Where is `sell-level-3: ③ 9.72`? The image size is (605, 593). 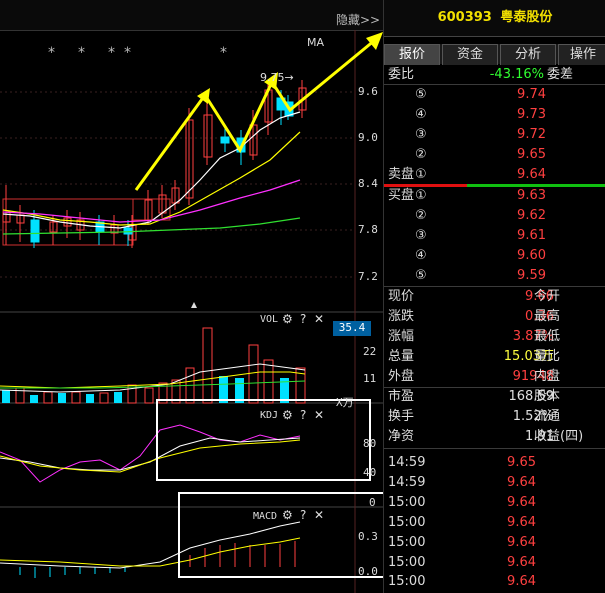 sell-level-3: ③ 9.72 is located at coordinates (494, 135).